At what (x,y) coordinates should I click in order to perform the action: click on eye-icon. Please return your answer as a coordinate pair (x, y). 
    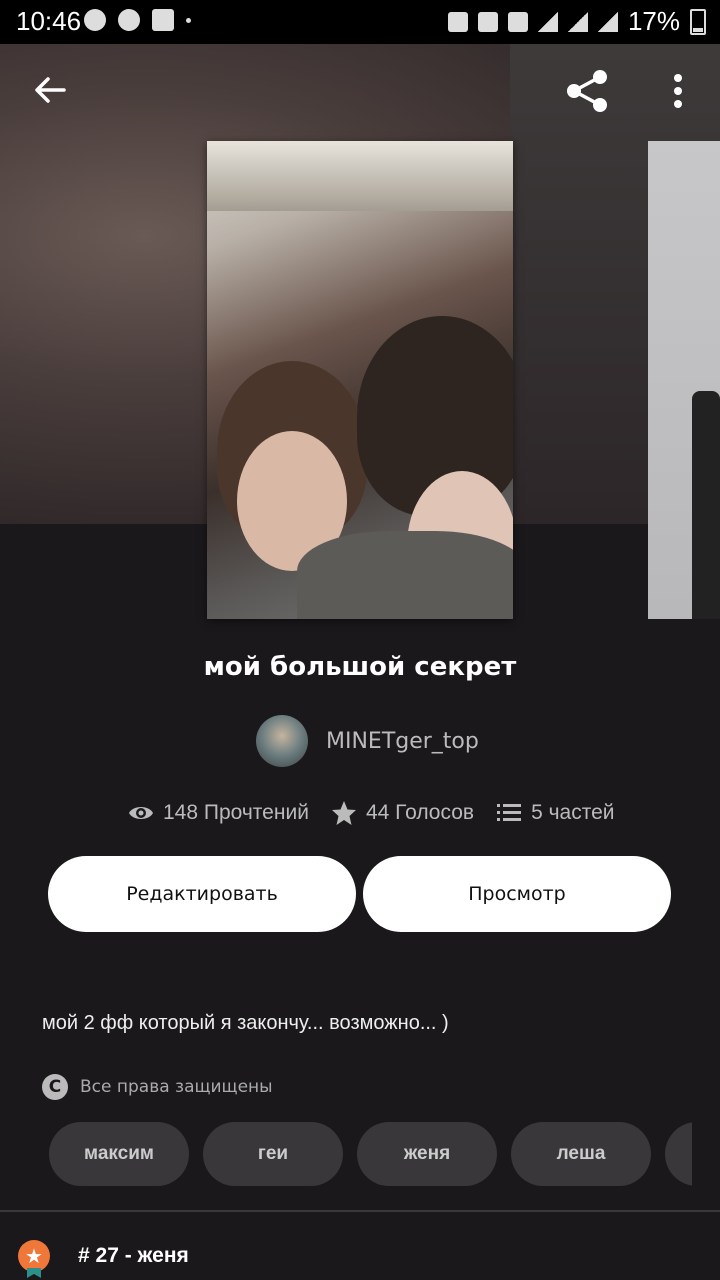
    Looking at the image, I should click on (141, 813).